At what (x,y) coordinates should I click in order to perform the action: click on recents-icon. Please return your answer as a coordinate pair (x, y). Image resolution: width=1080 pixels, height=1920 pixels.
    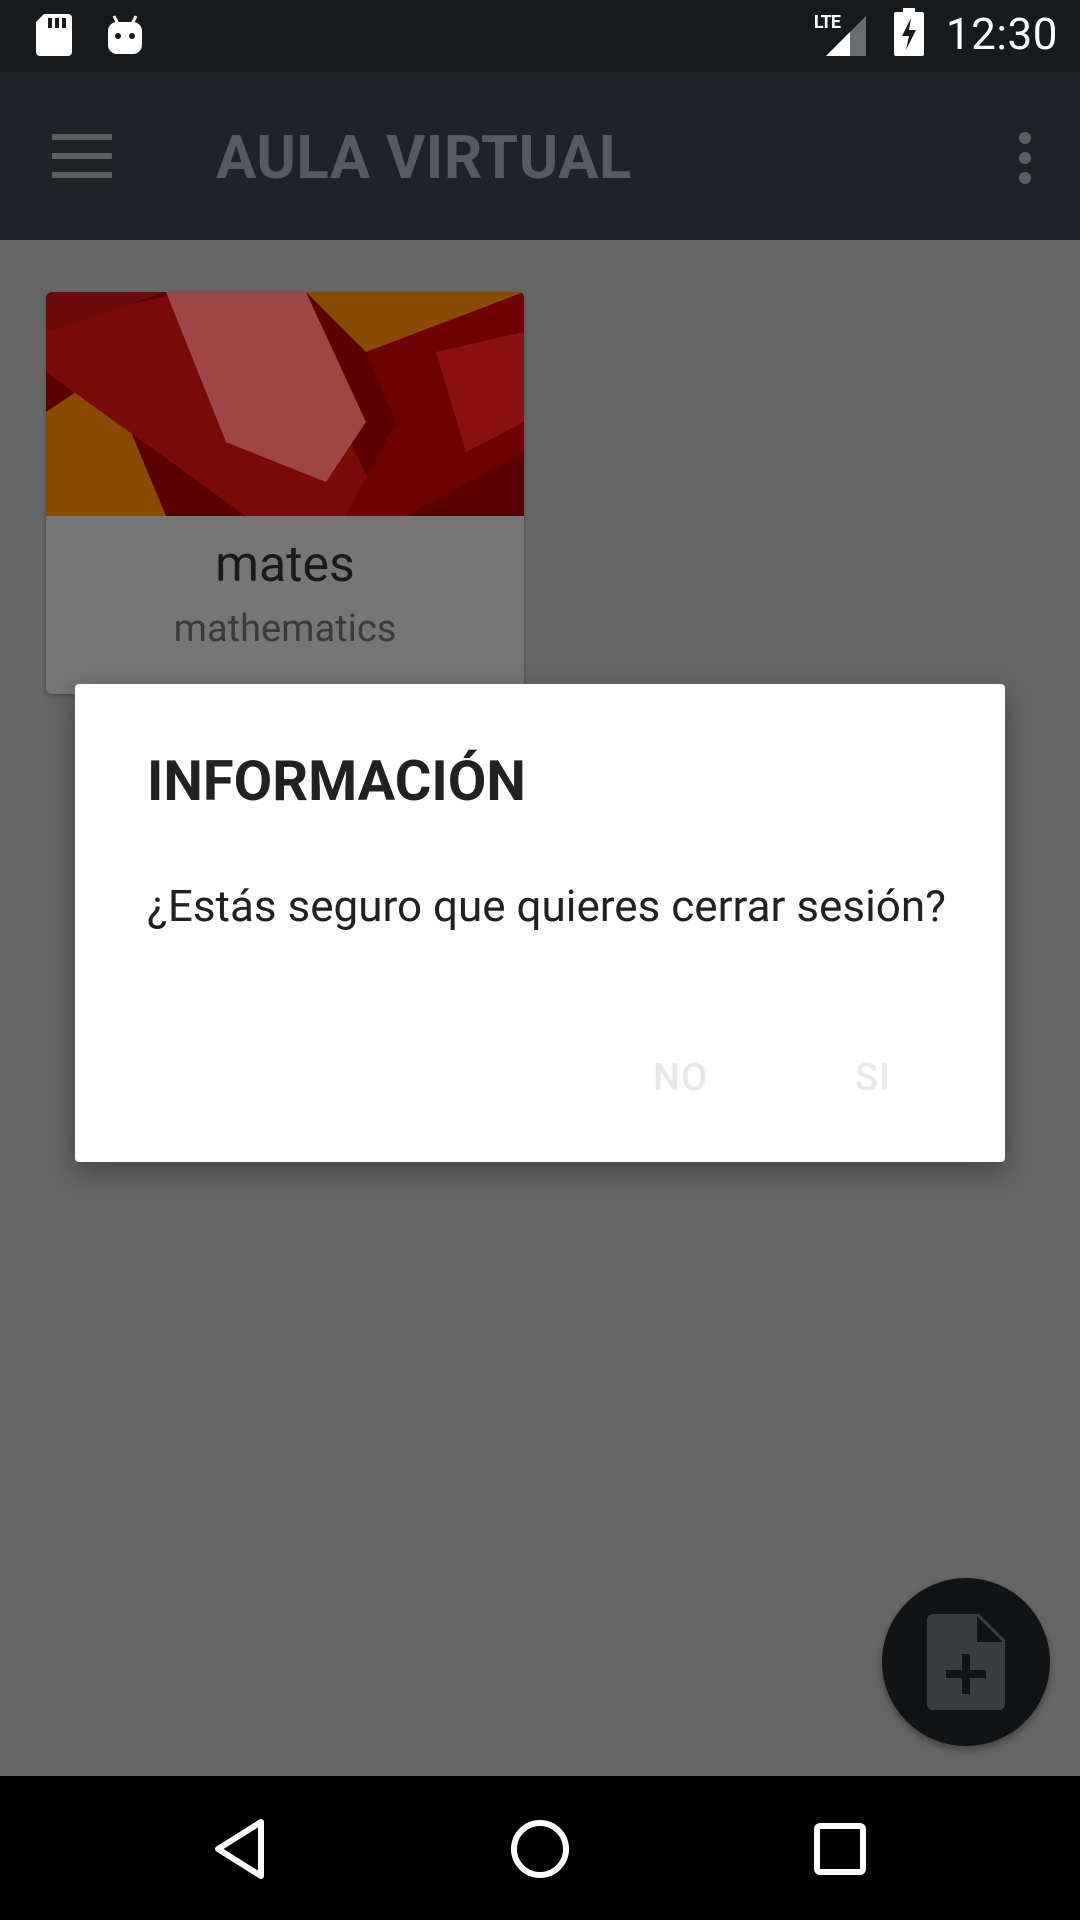
    Looking at the image, I should click on (840, 1849).